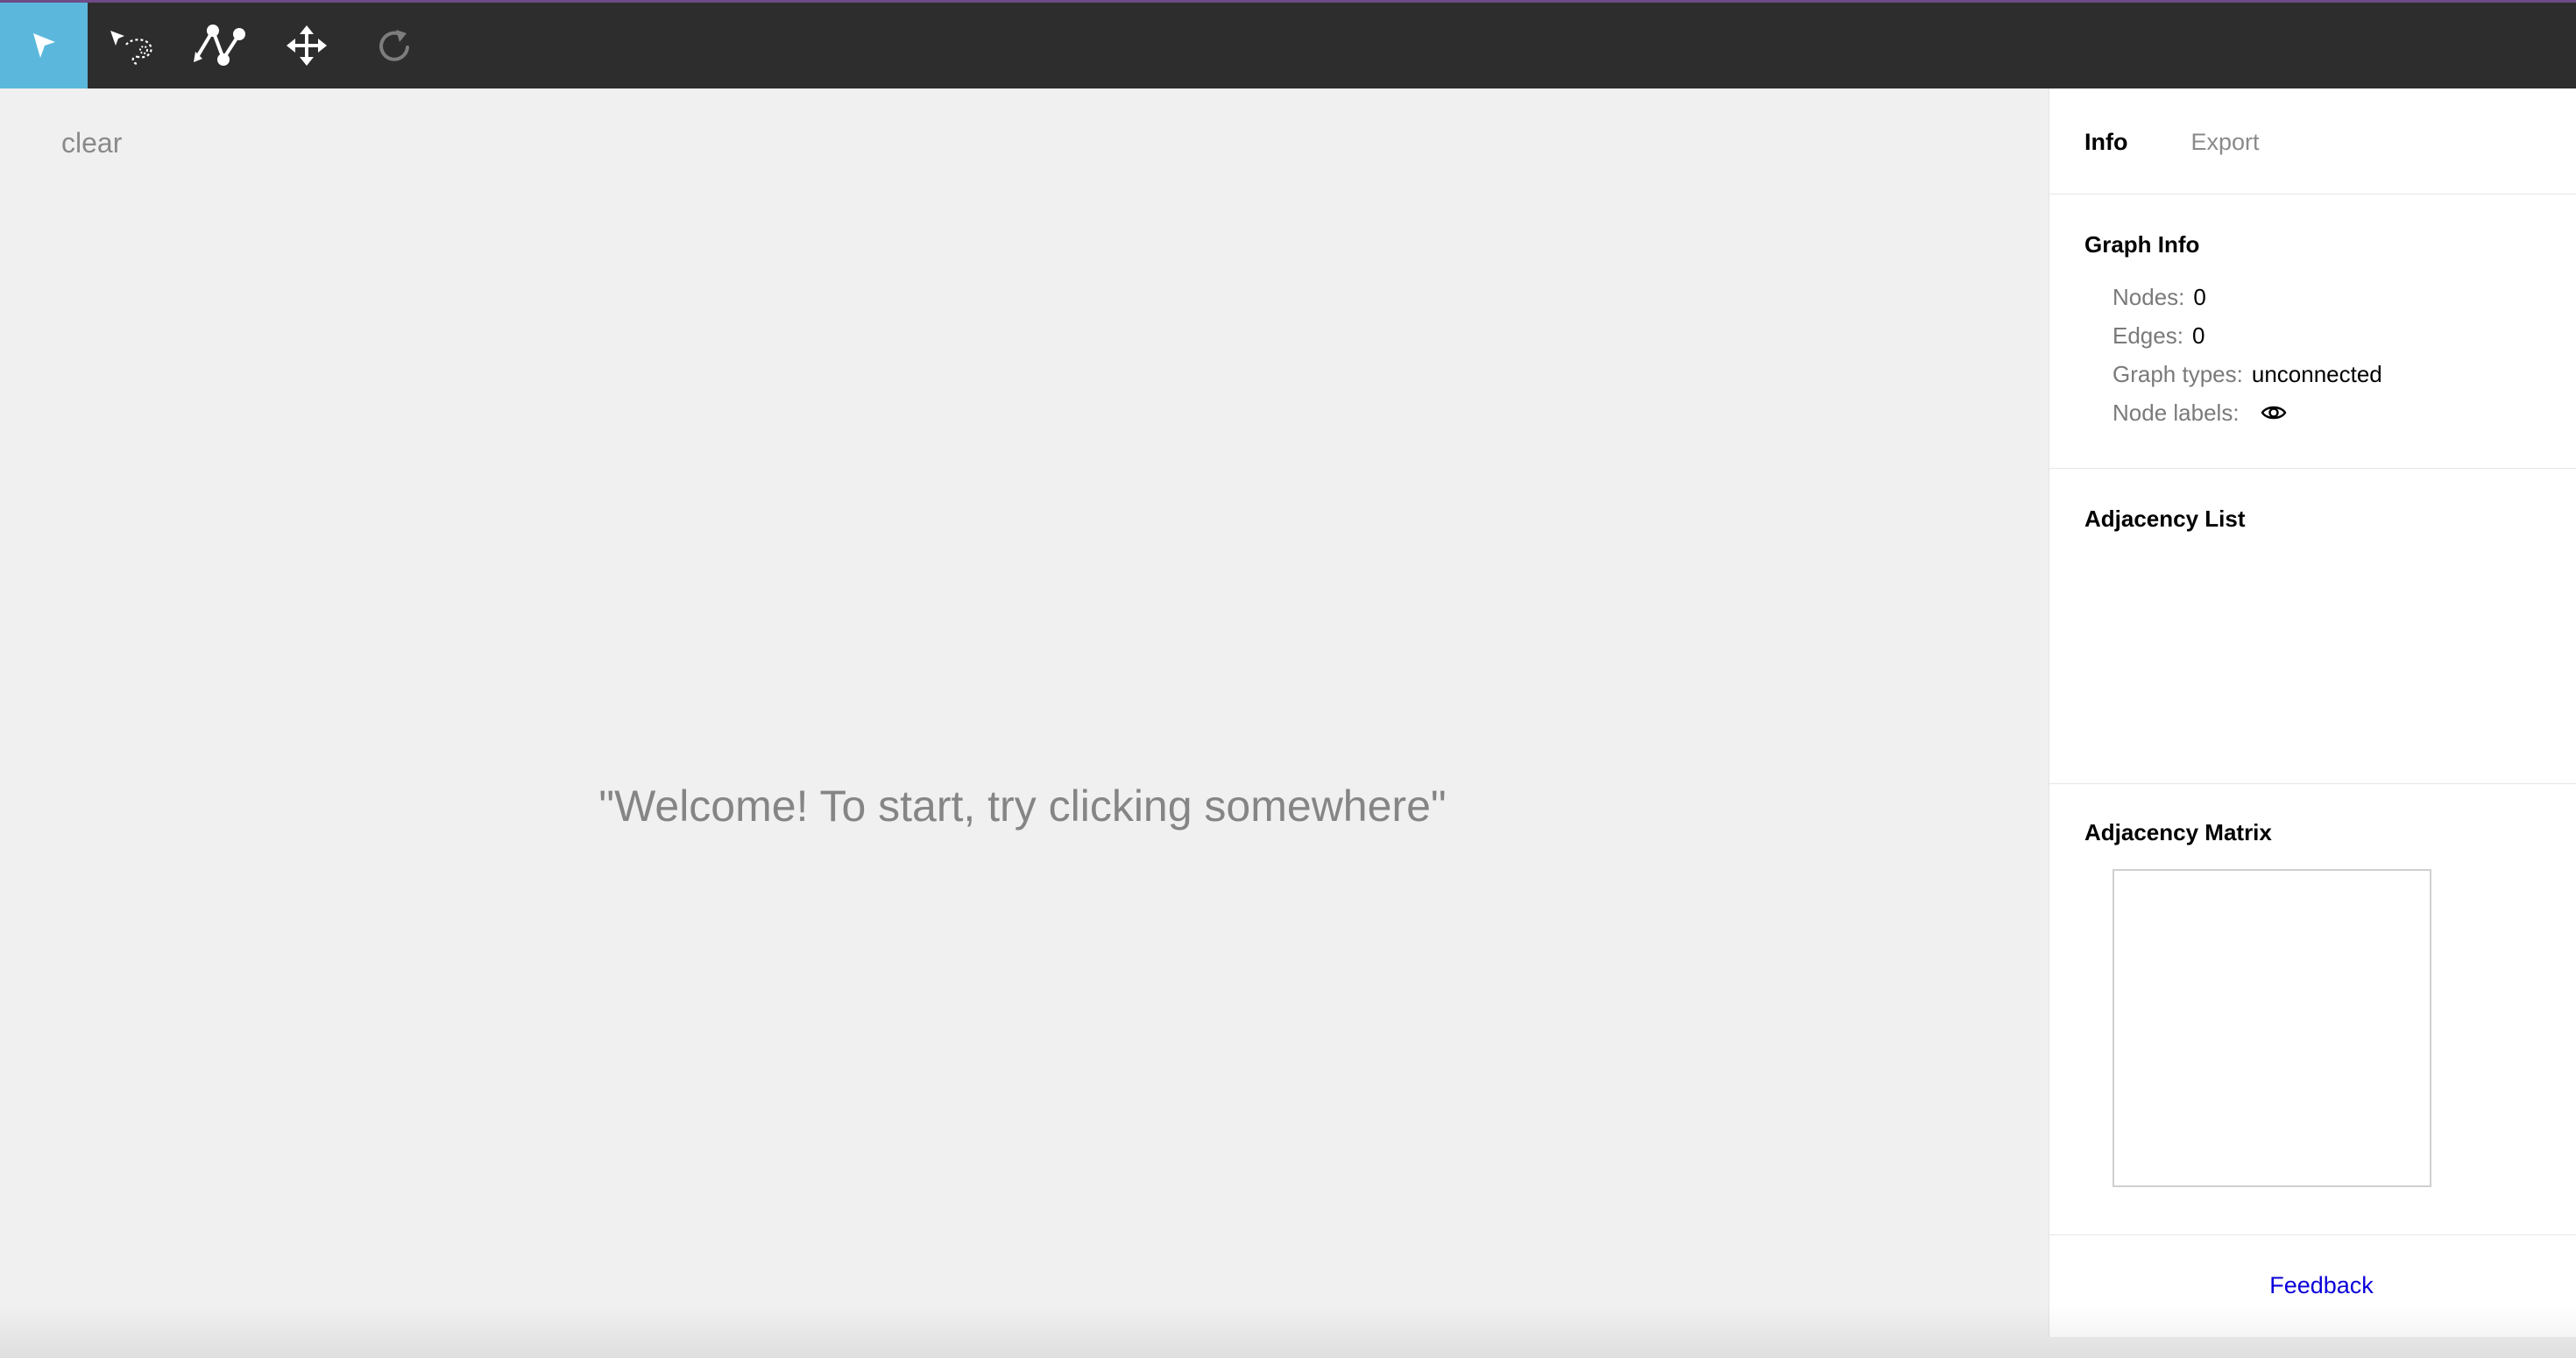  I want to click on edges-row: Edges: 0, so click(2344, 335).